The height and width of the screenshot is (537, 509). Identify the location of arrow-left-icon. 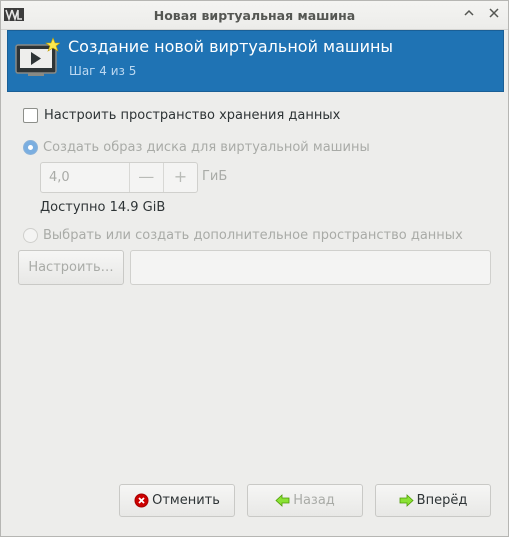
(282, 500).